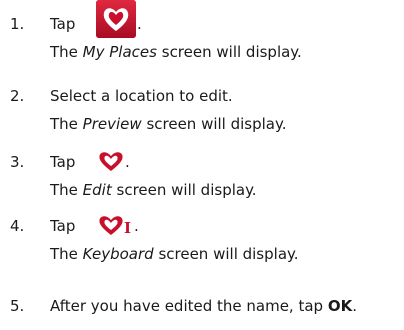 The height and width of the screenshot is (330, 404). What do you see at coordinates (111, 227) in the screenshot?
I see `heart-edit-icon` at bounding box center [111, 227].